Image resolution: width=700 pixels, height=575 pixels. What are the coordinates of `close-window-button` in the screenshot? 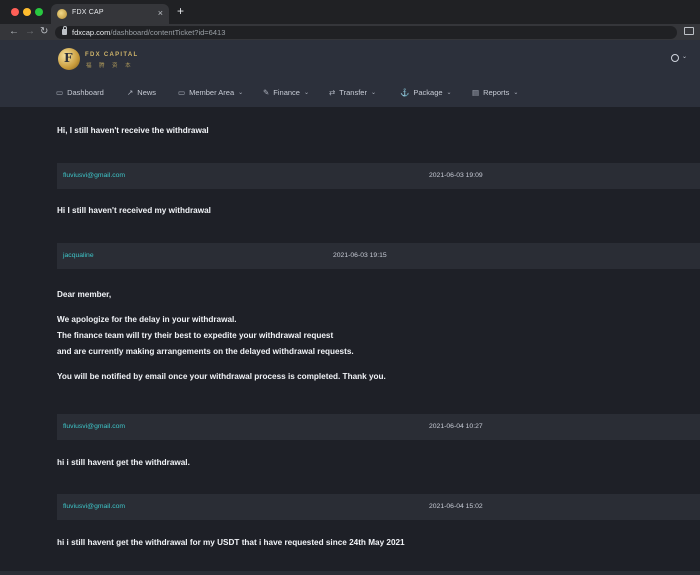 It's located at (15, 12).